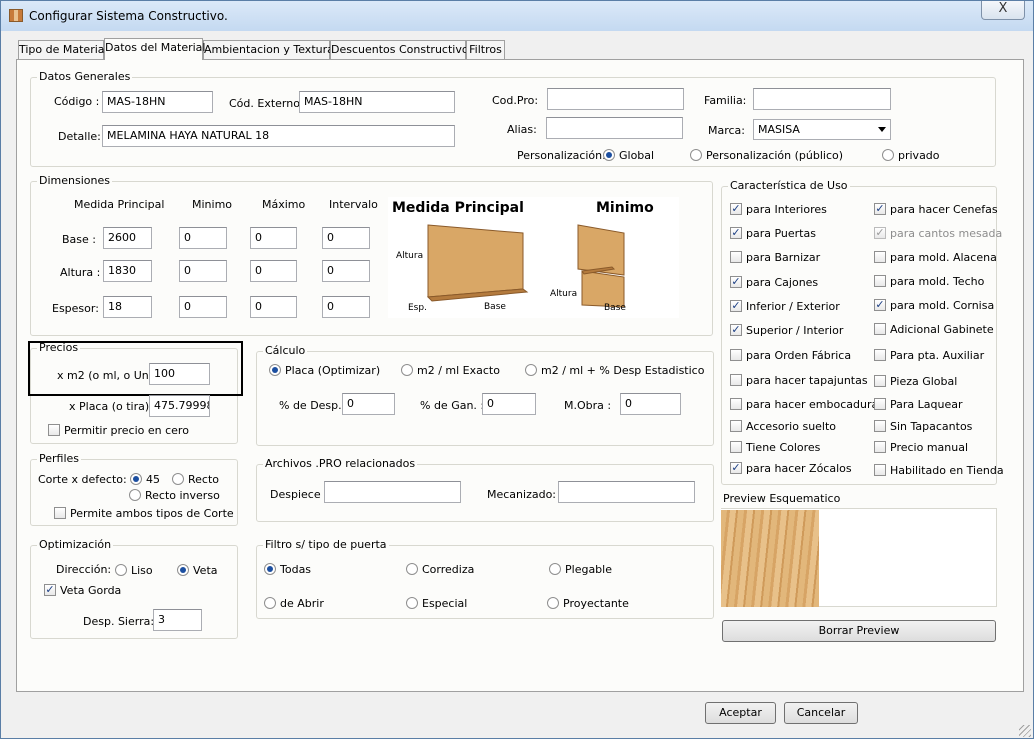 Image resolution: width=1034 pixels, height=739 pixels. Describe the element at coordinates (183, 570) in the screenshot. I see `dir-veta-radio` at that location.